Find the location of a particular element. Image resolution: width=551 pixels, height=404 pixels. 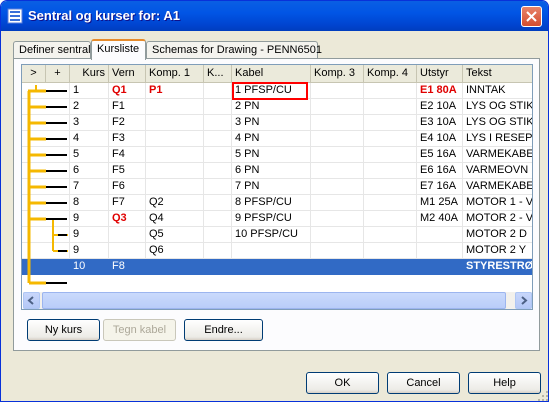

arrow-right-icon is located at coordinates (524, 300).